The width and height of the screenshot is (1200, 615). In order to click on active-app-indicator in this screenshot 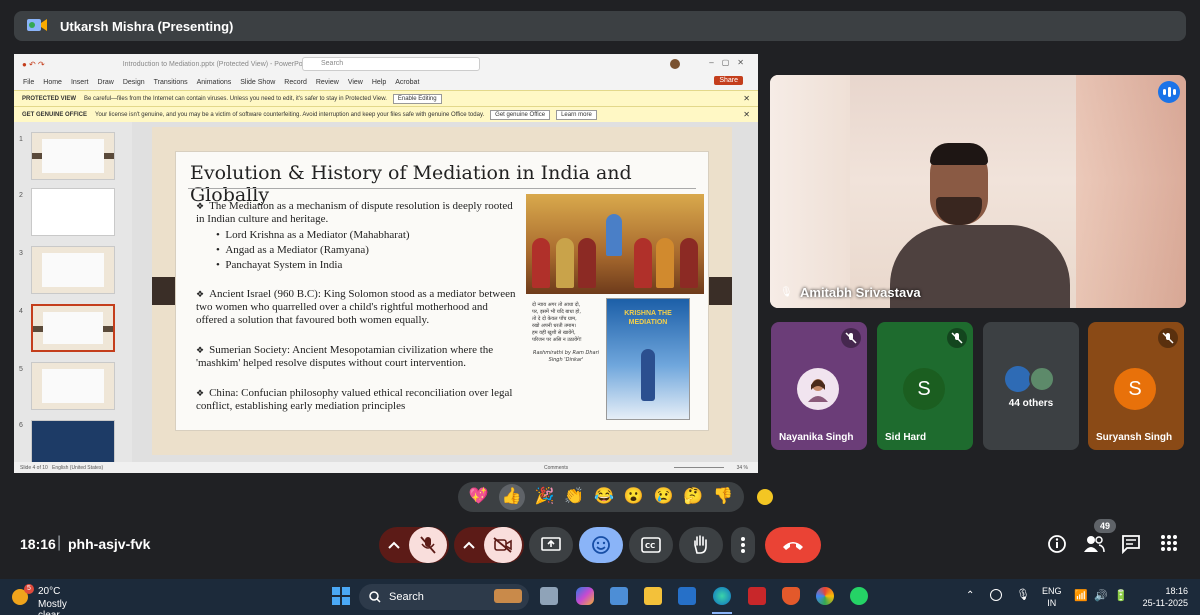, I will do `click(722, 613)`.